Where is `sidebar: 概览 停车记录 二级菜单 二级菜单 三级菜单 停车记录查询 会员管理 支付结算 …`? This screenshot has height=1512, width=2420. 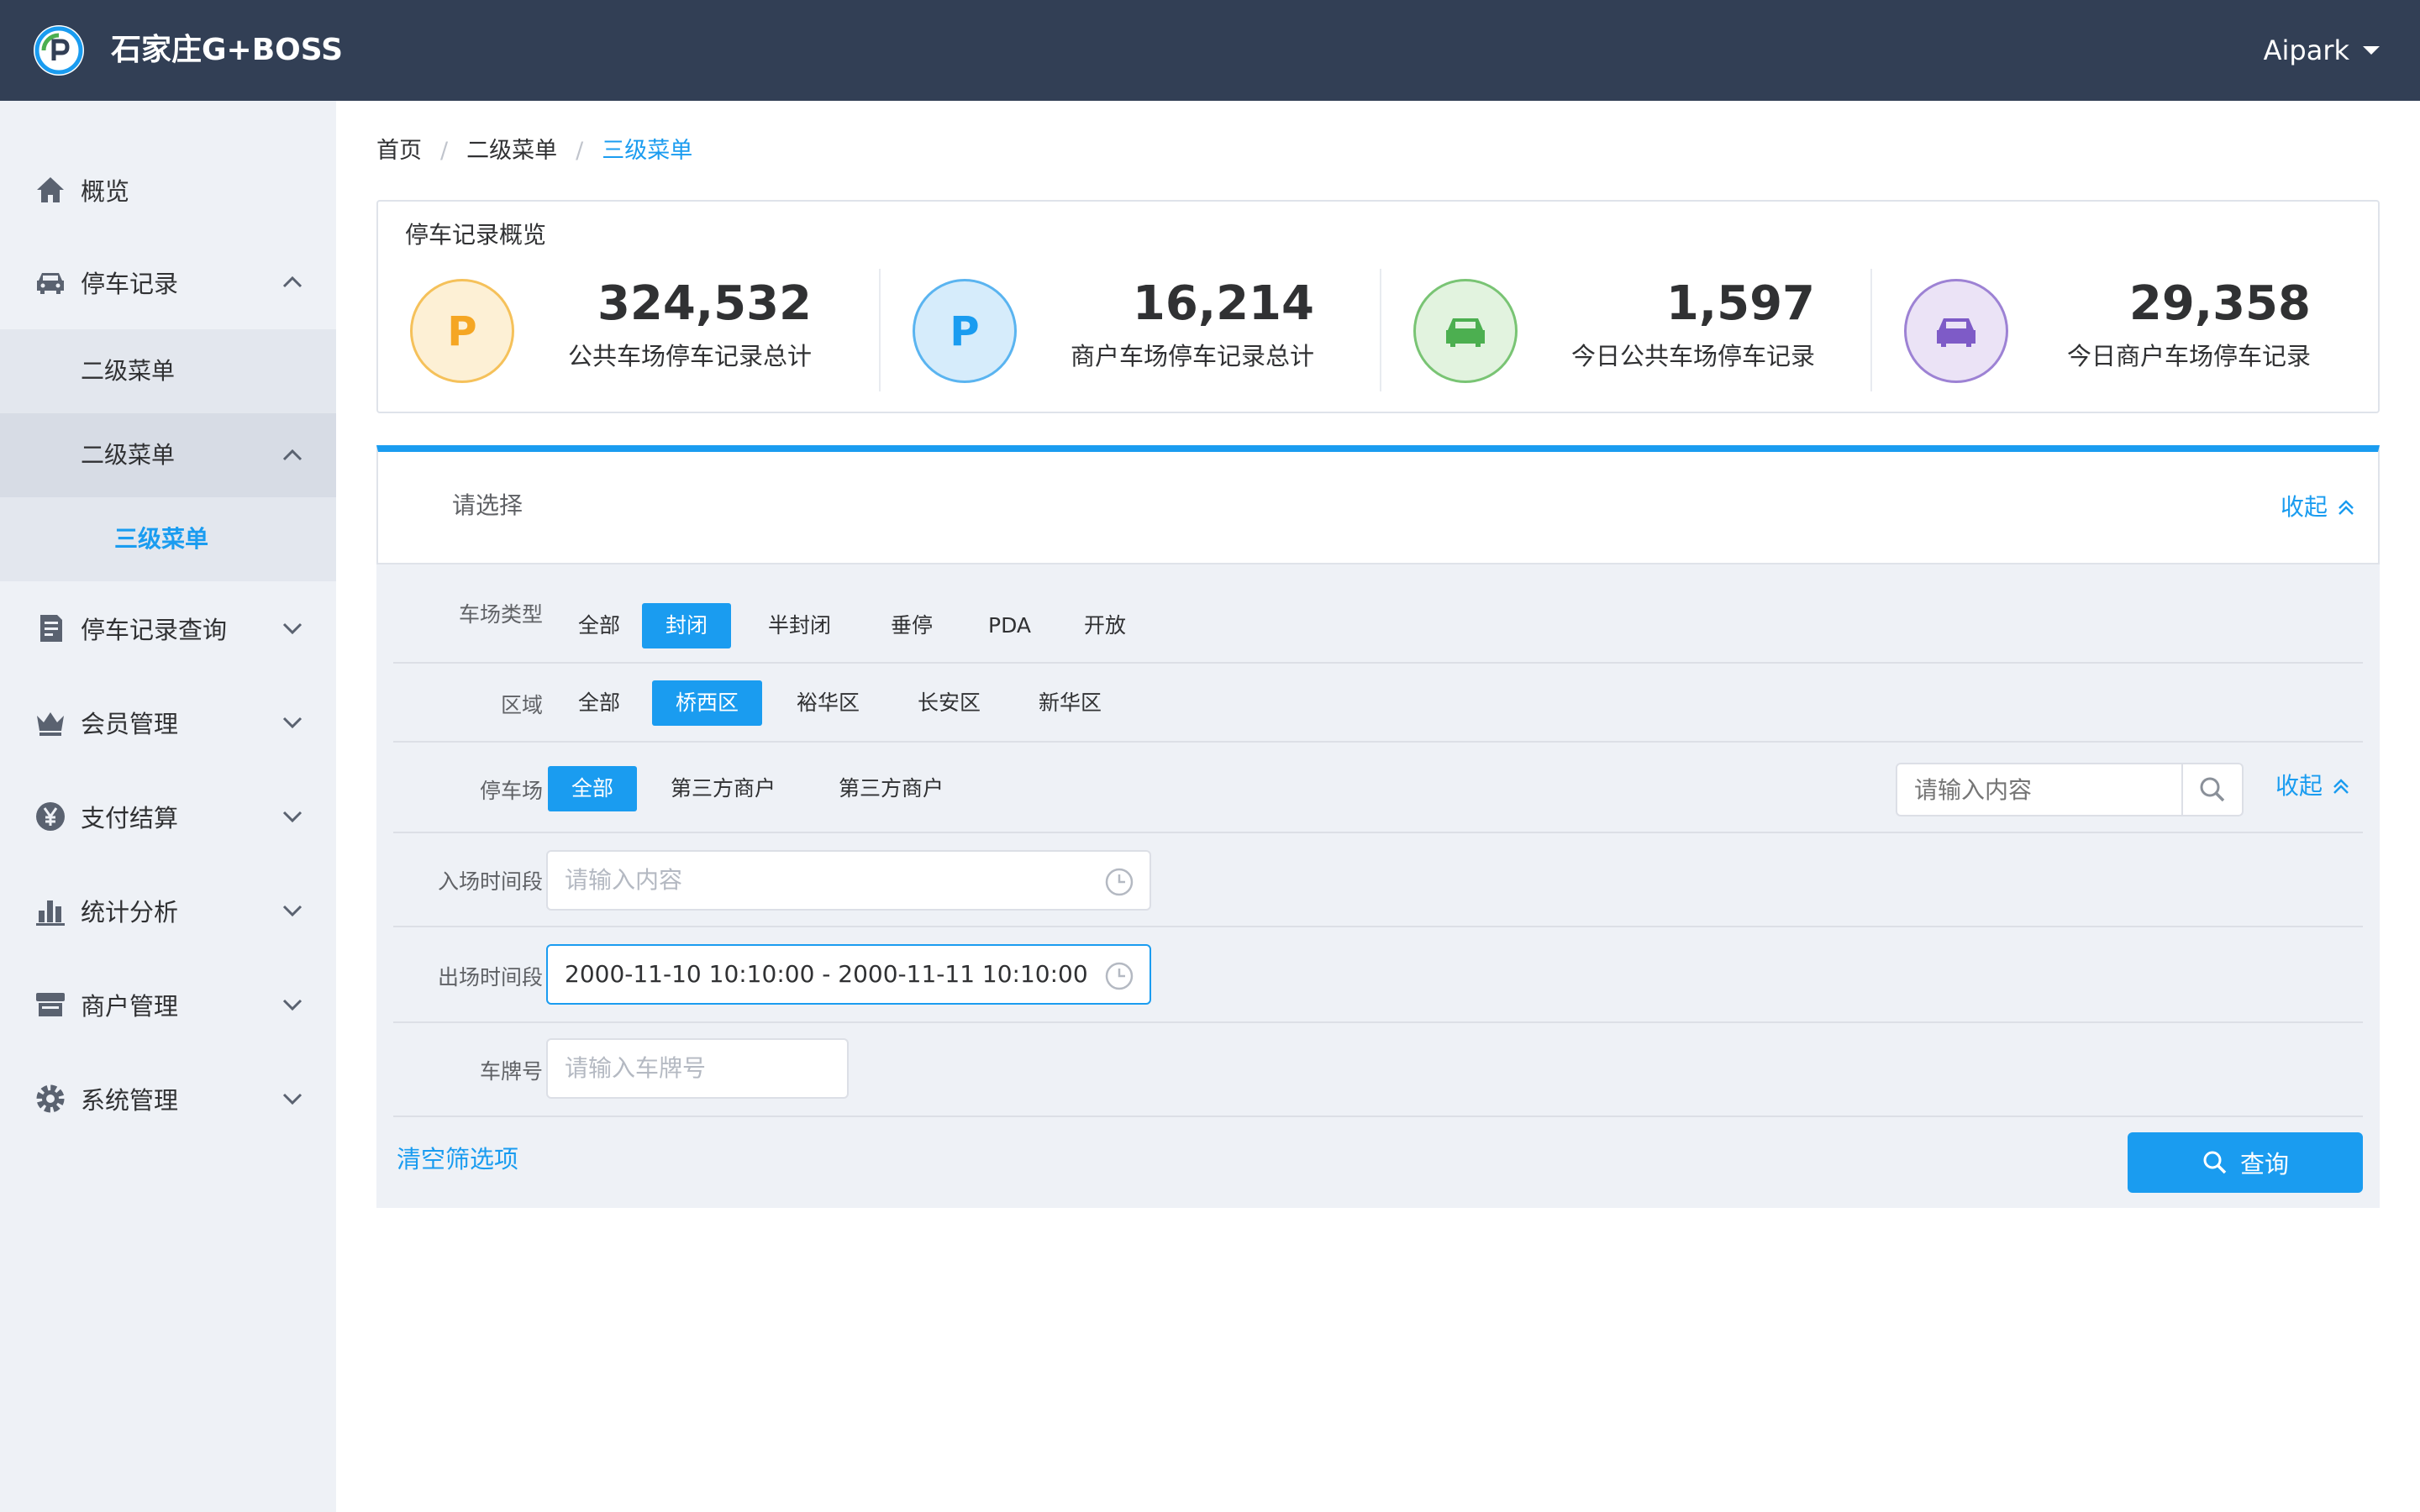
sidebar: 概览 停车记录 二级菜单 二级菜单 三级菜单 停车记录查询 会员管理 支付结算 … is located at coordinates (168, 806).